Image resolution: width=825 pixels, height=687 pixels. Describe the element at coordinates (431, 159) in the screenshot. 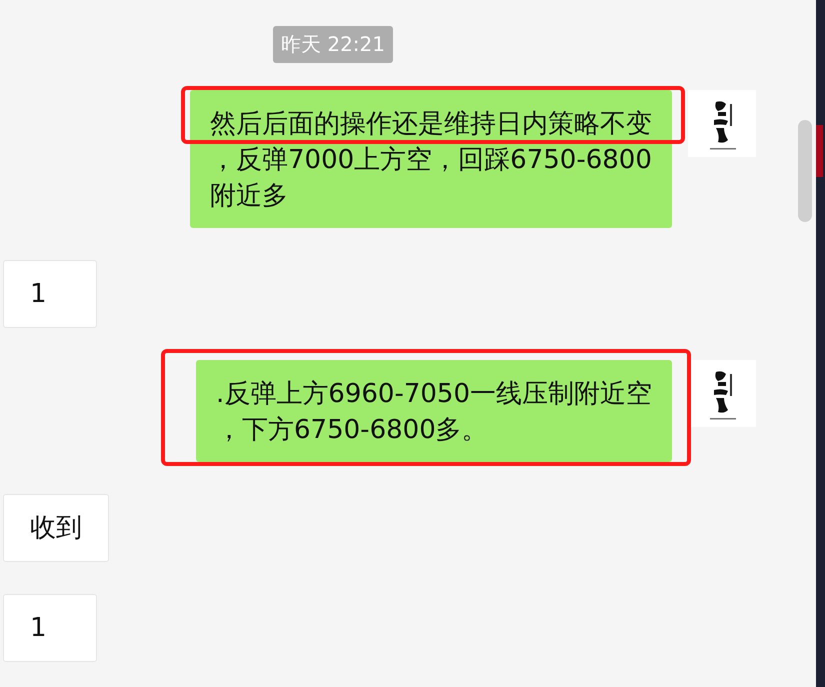

I see `message-bubble: 然后后面的操作还是维持日内策略不变 ，反弹7000上方空，回踩6750-6800 附近多` at that location.